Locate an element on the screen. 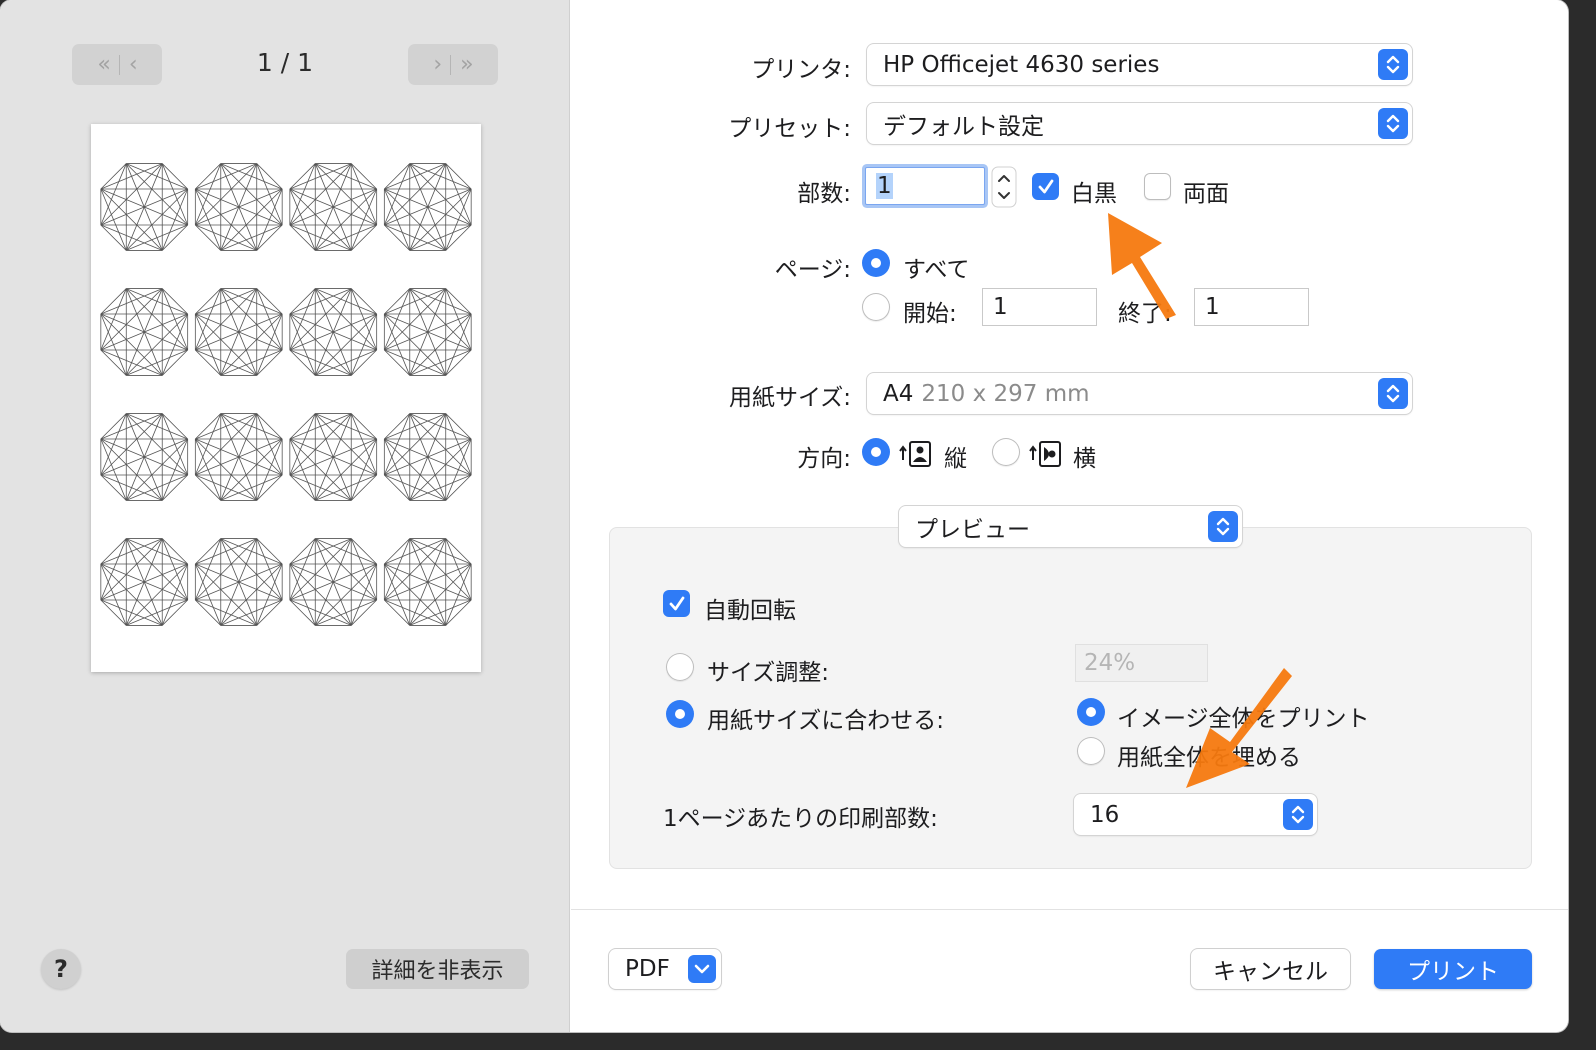  pdf-menu-button: PDF is located at coordinates (665, 969).